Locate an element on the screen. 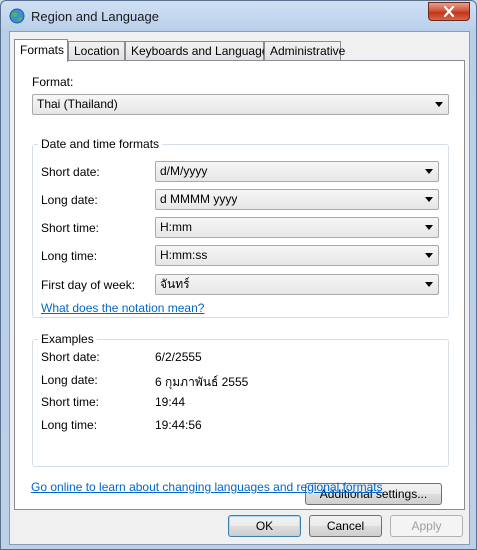  first-day-of-week-label: First day of week: is located at coordinates (88, 285).